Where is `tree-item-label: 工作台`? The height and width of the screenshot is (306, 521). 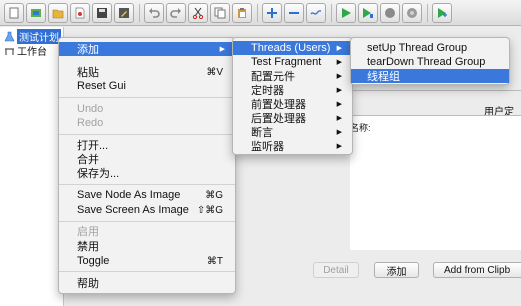 tree-item-label: 工作台 is located at coordinates (32, 52).